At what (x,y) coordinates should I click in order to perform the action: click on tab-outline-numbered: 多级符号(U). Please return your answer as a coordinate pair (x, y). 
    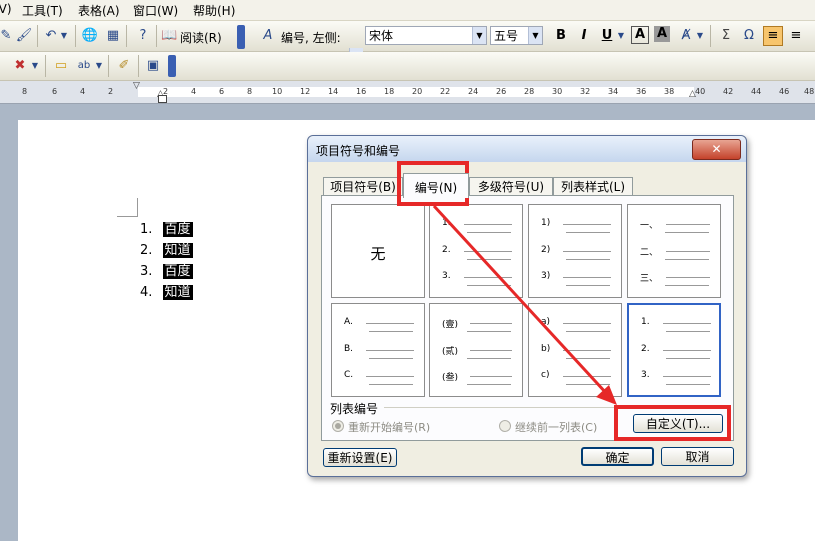
    Looking at the image, I should click on (511, 186).